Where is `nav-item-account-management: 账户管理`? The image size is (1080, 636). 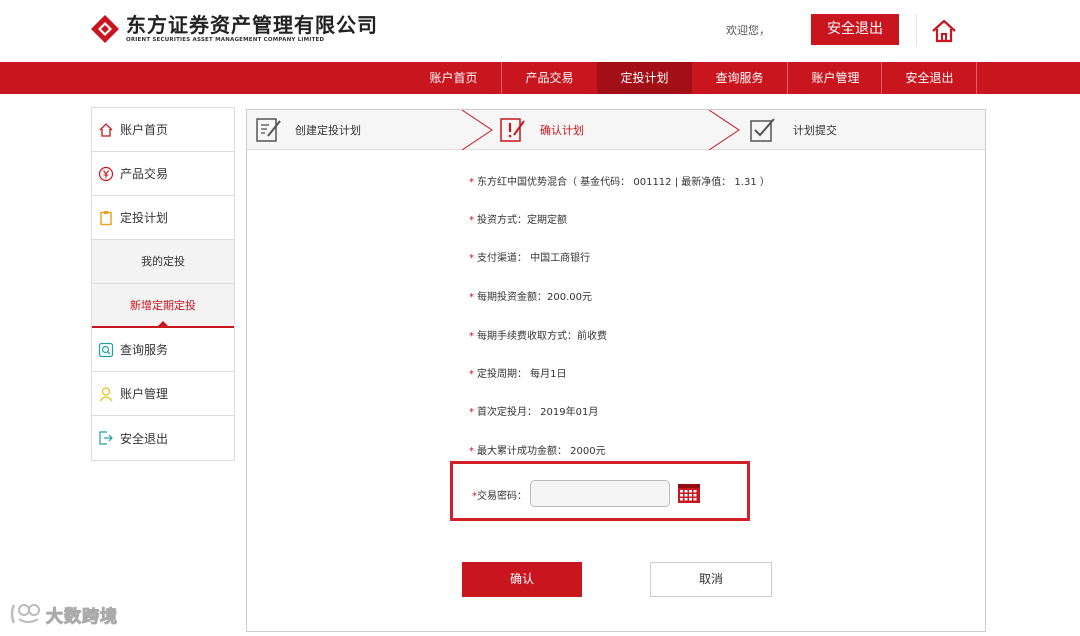
nav-item-account-management: 账户管理 is located at coordinates (835, 78).